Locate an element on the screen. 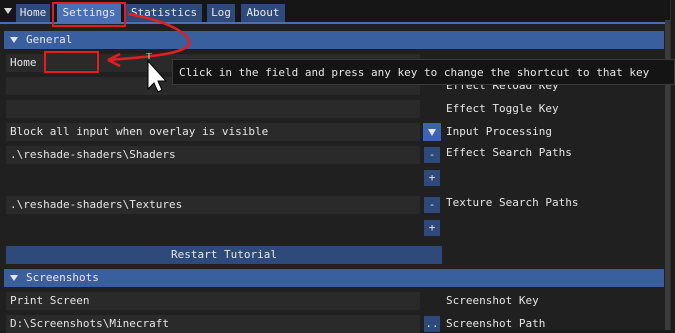  annotation-arrows is located at coordinates (149, 40).